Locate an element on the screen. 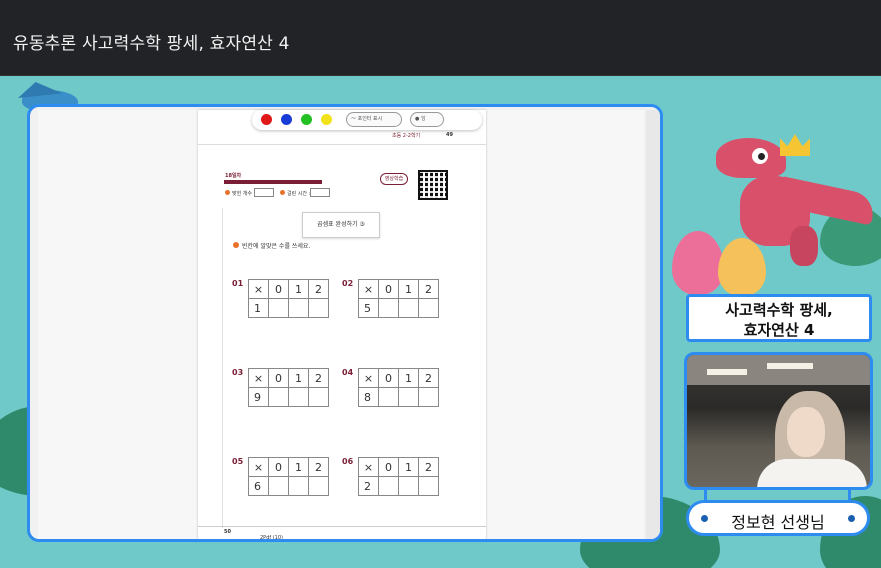  course-title-line2: 효자연산 4 is located at coordinates (779, 330).